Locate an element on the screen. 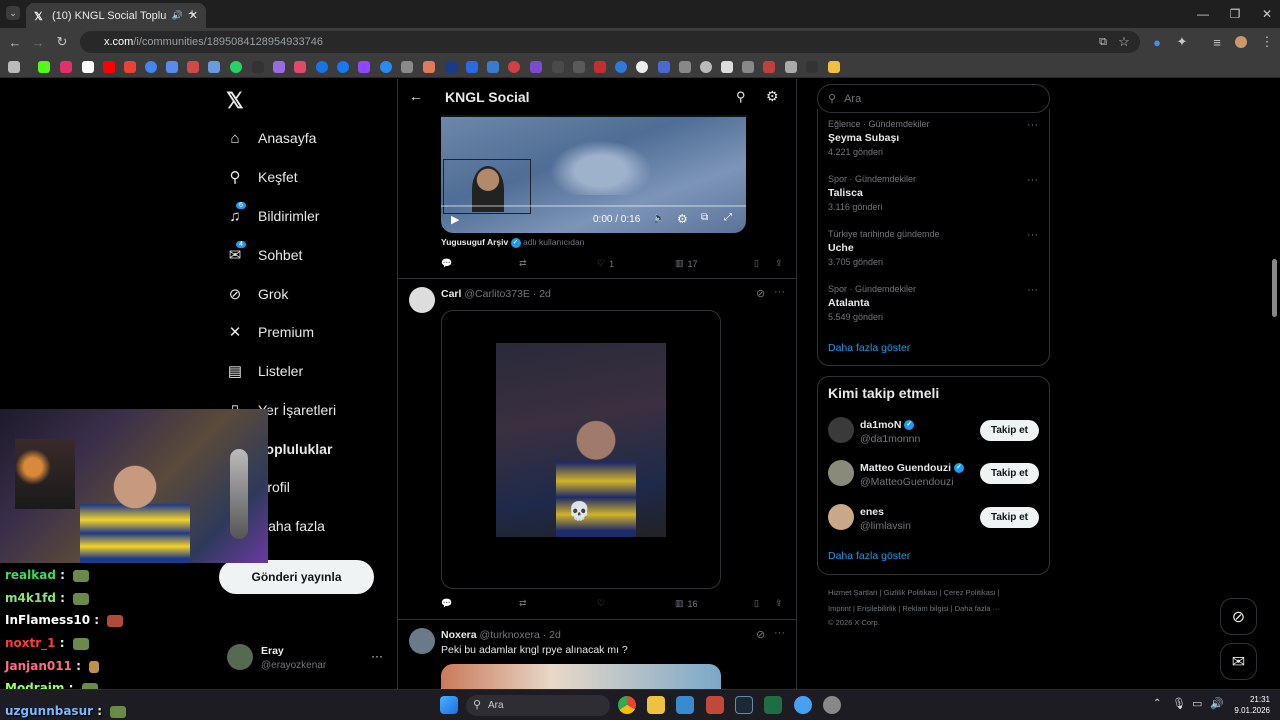 This screenshot has width=1280, height=720. avatar is located at coordinates (422, 641).